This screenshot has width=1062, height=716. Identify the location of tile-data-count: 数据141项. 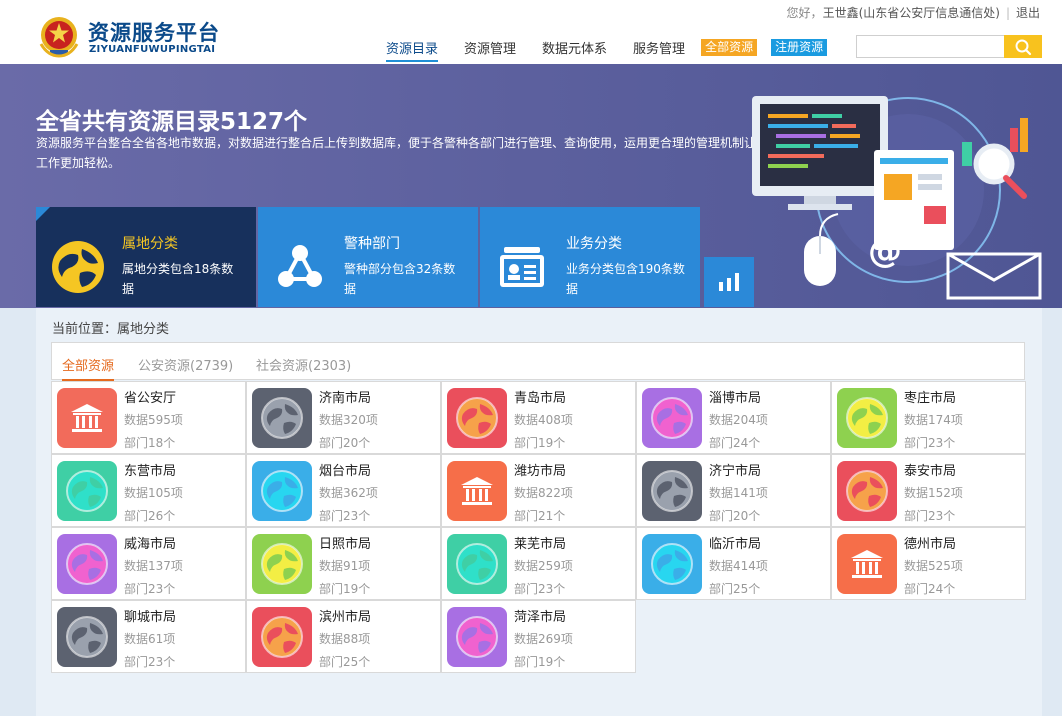
(738, 493).